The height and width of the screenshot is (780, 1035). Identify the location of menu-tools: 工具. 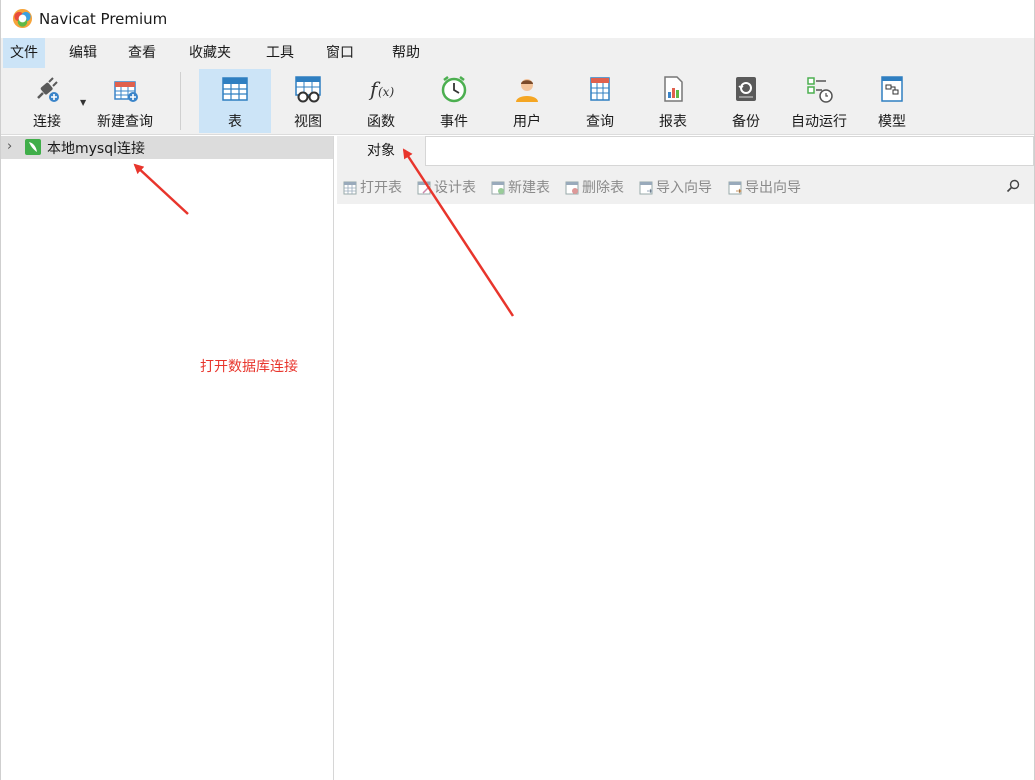
(280, 53).